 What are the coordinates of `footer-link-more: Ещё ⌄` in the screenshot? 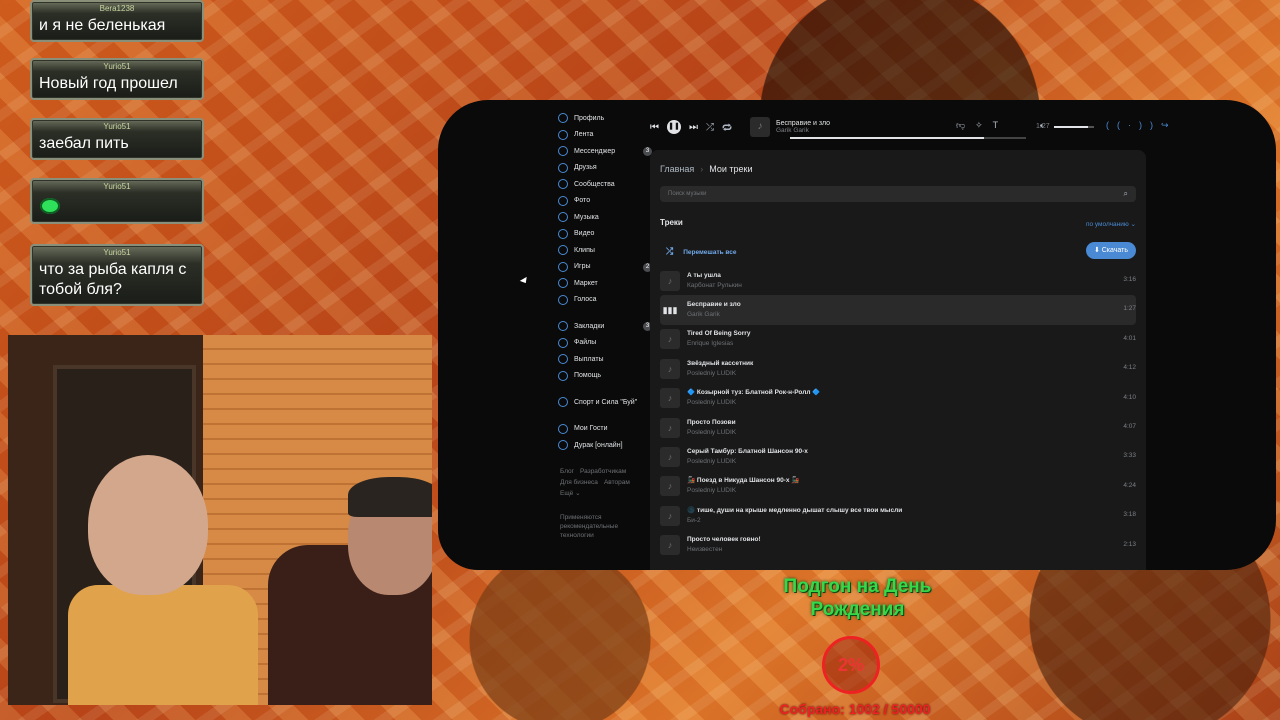 It's located at (570, 493).